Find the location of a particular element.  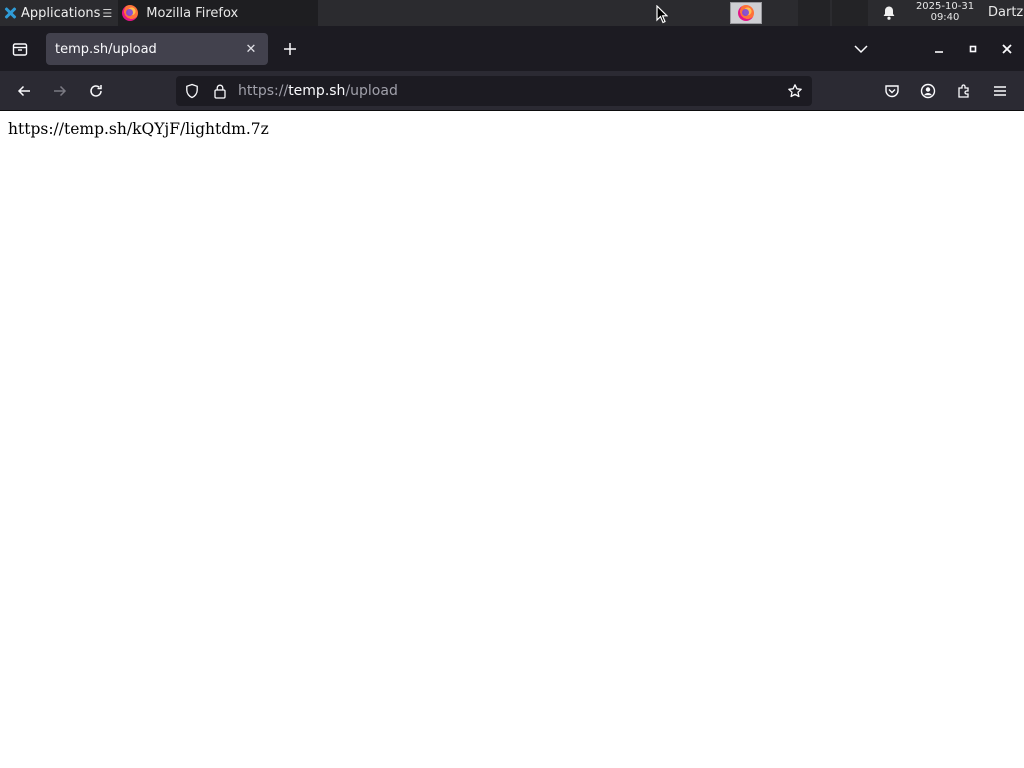

close-window-button is located at coordinates (1007, 49).